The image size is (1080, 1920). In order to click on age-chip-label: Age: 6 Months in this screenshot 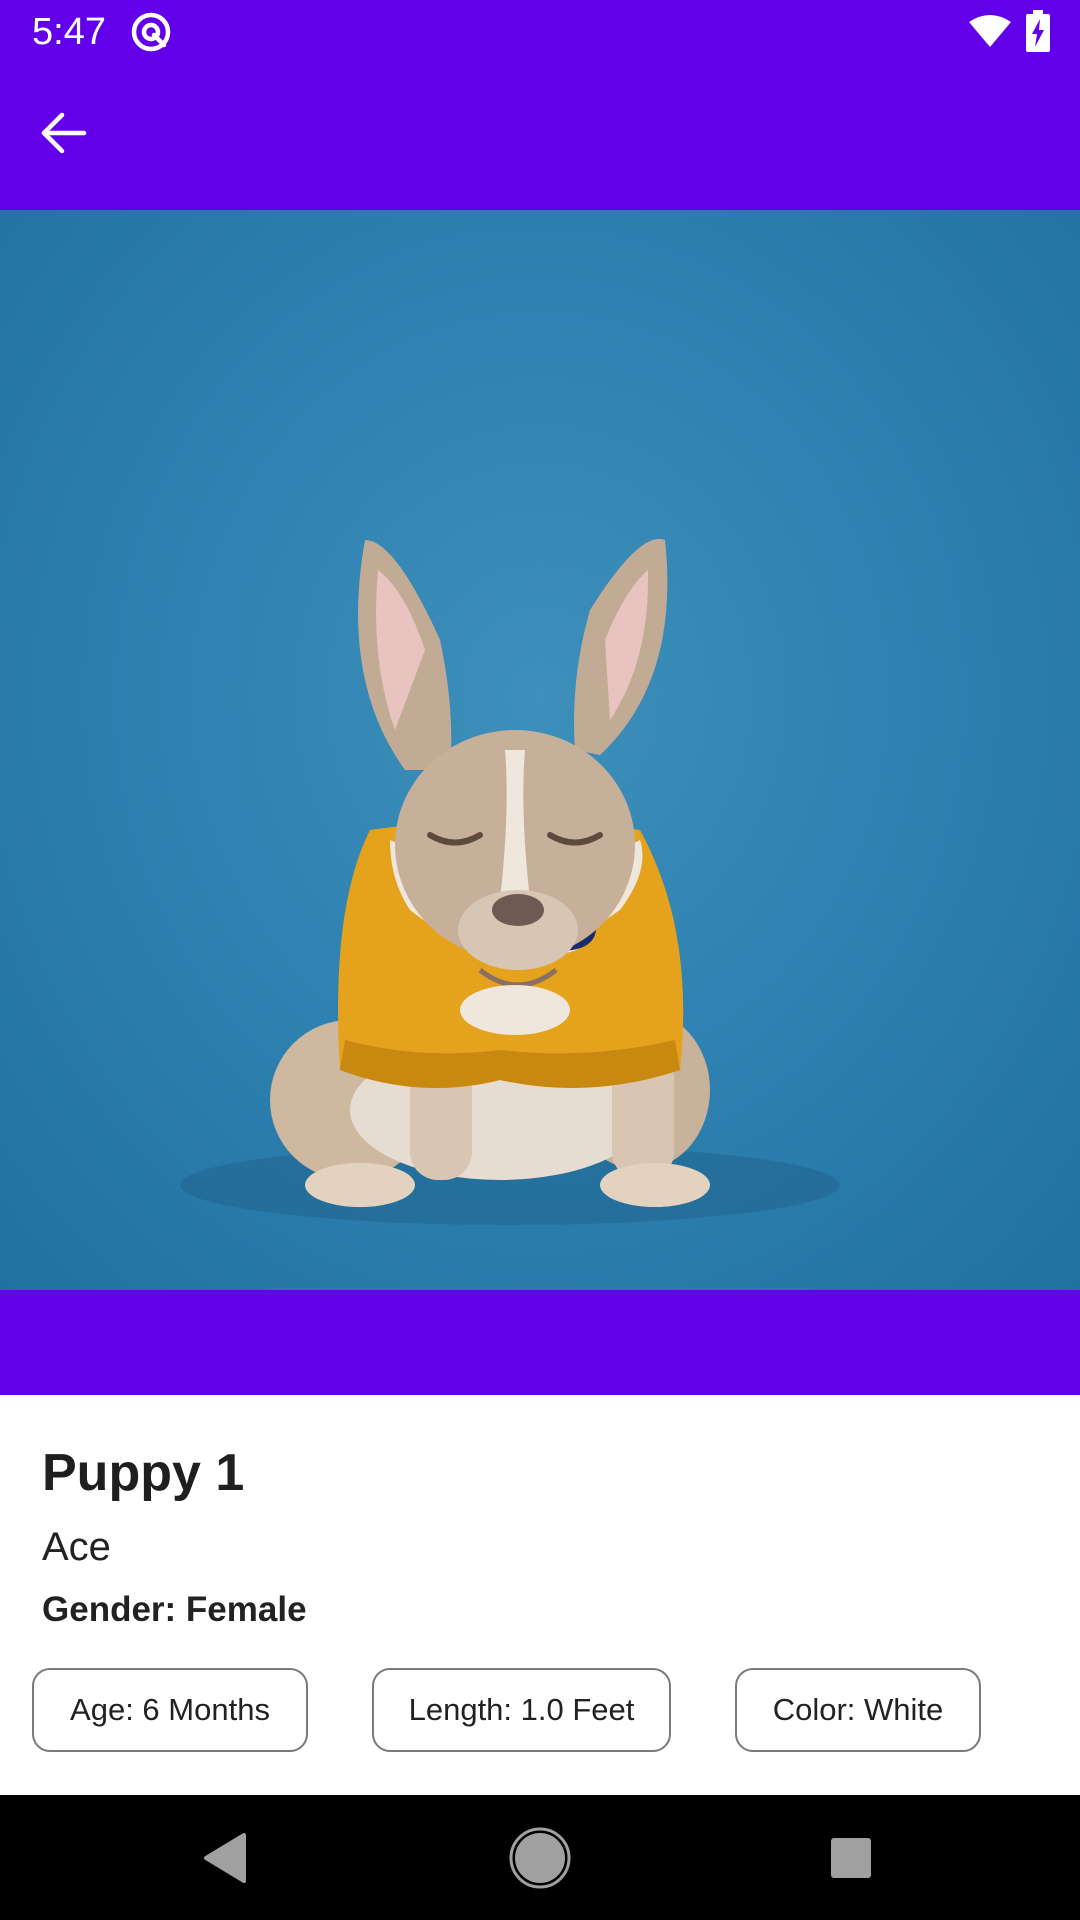, I will do `click(170, 1709)`.